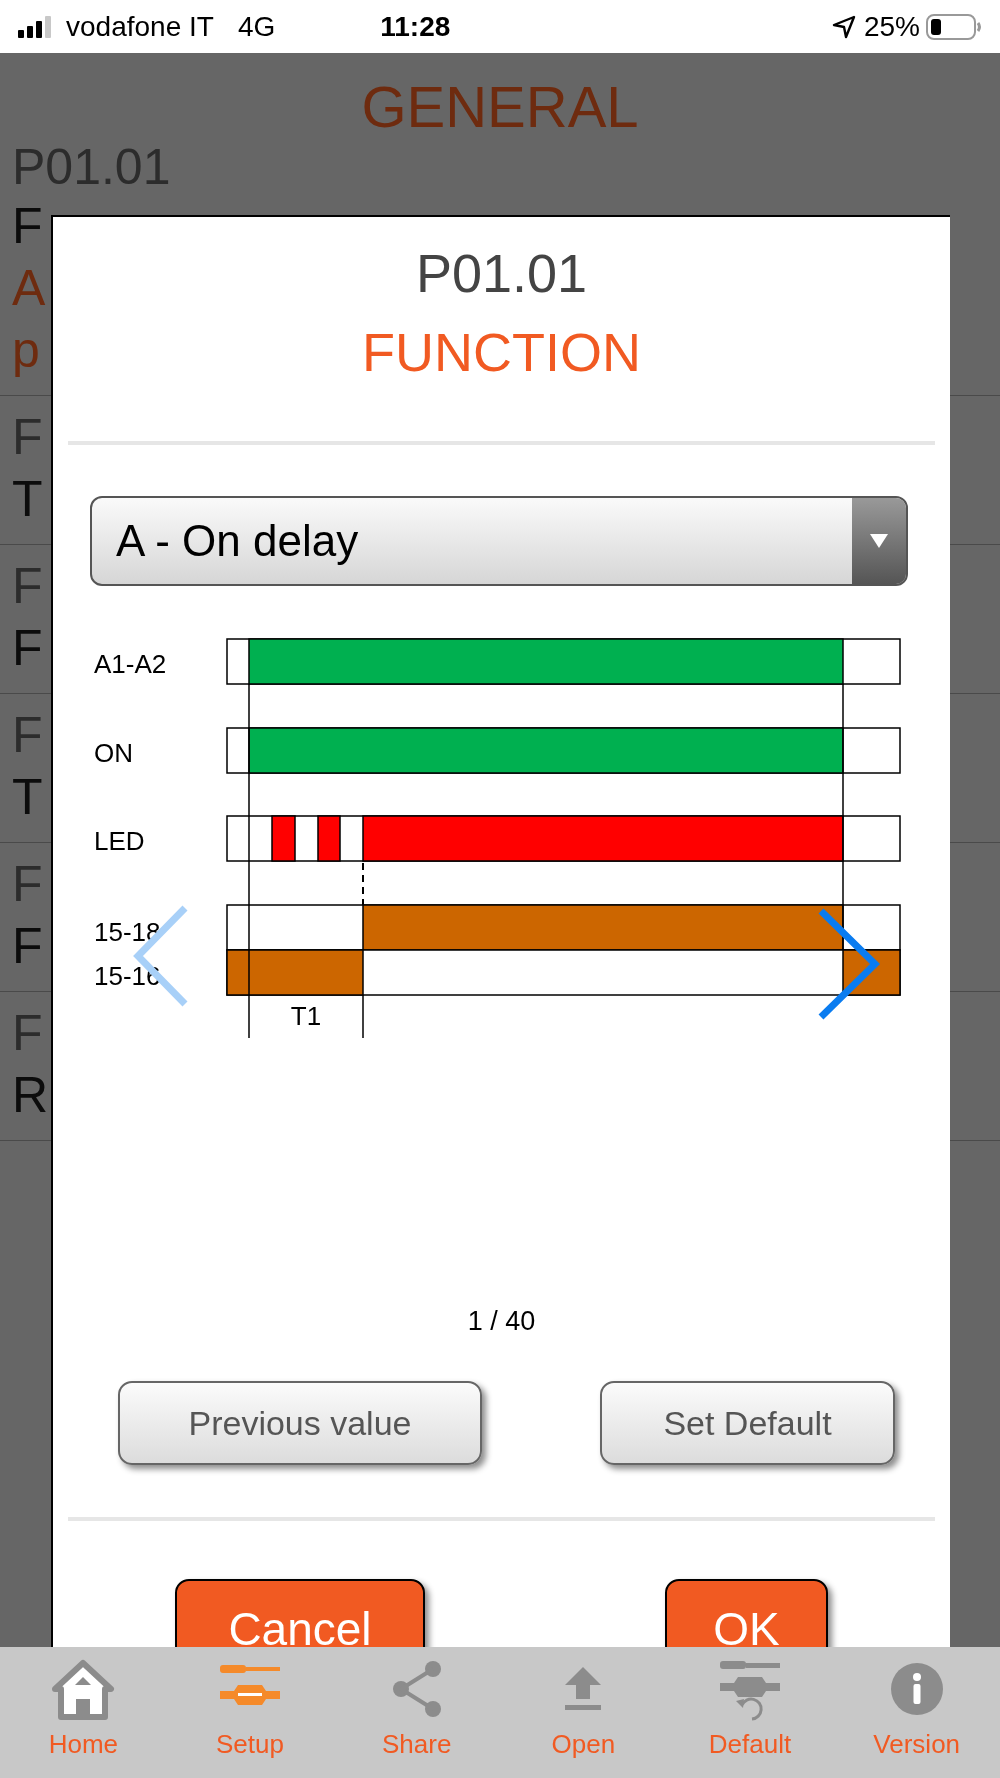 The width and height of the screenshot is (1000, 1778). Describe the element at coordinates (119, 841) in the screenshot. I see `signal-label: LED` at that location.